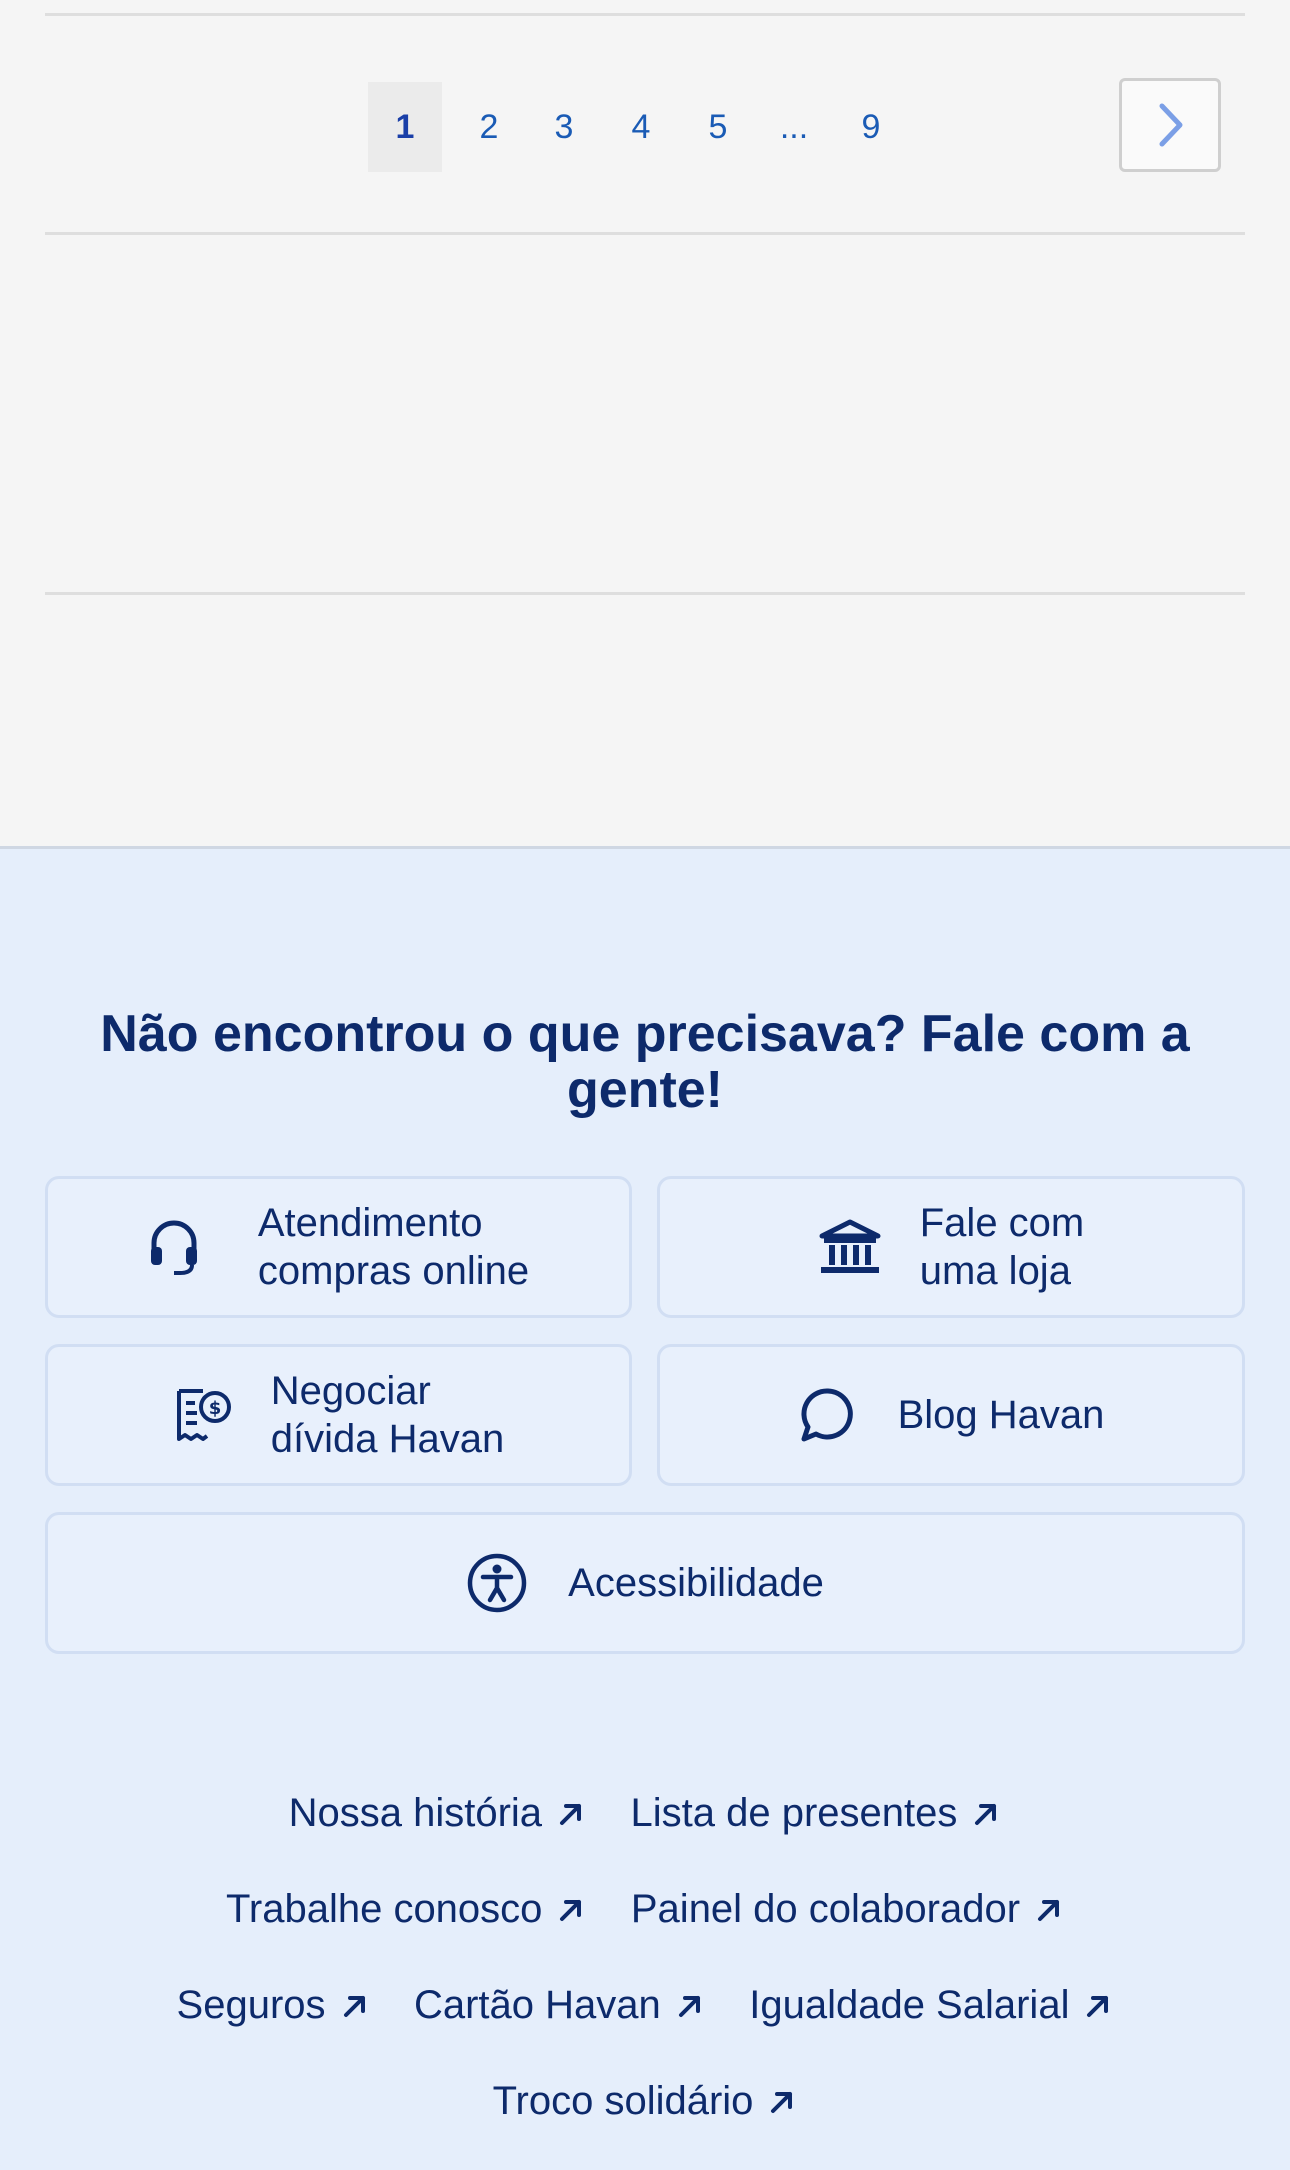 Image resolution: width=1290 pixels, height=2170 pixels. I want to click on next-page-button, so click(1170, 125).